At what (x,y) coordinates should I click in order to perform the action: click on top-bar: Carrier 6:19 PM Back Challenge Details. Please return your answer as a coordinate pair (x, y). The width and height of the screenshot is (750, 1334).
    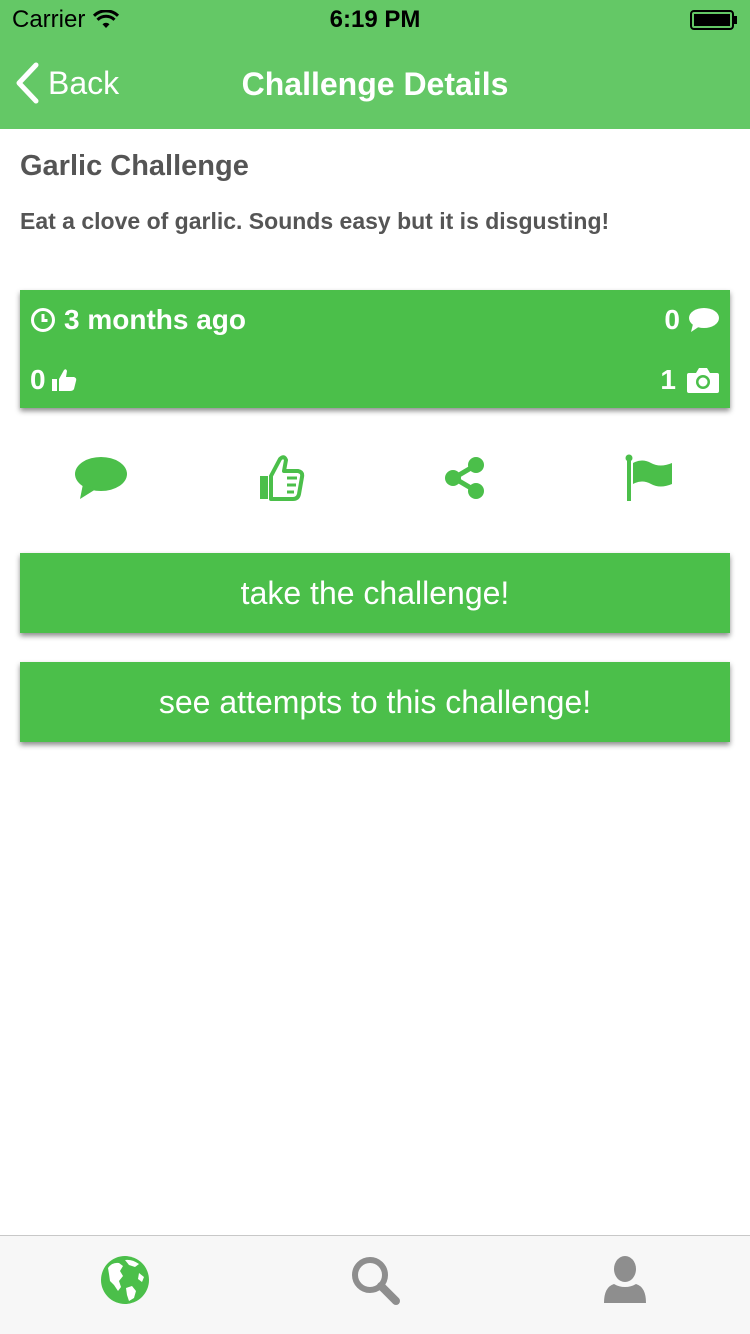
    Looking at the image, I should click on (375, 64).